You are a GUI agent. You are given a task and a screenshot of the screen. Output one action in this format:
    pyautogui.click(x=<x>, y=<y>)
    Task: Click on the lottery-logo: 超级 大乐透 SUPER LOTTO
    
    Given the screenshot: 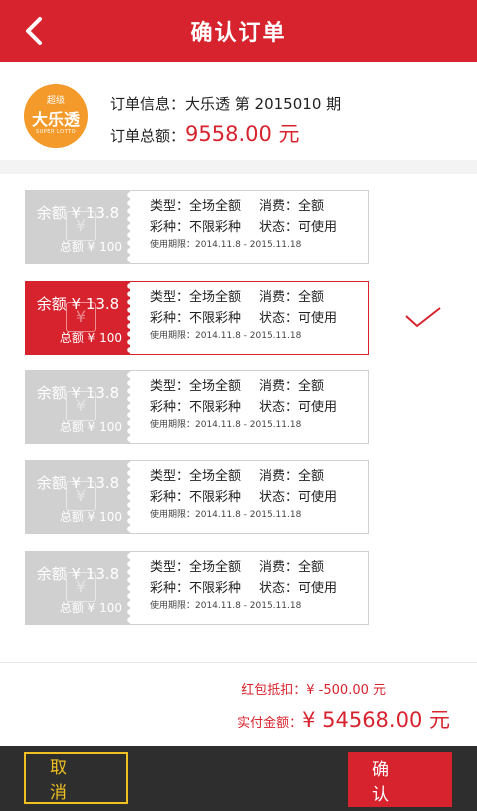 What is the action you would take?
    pyautogui.click(x=56, y=116)
    